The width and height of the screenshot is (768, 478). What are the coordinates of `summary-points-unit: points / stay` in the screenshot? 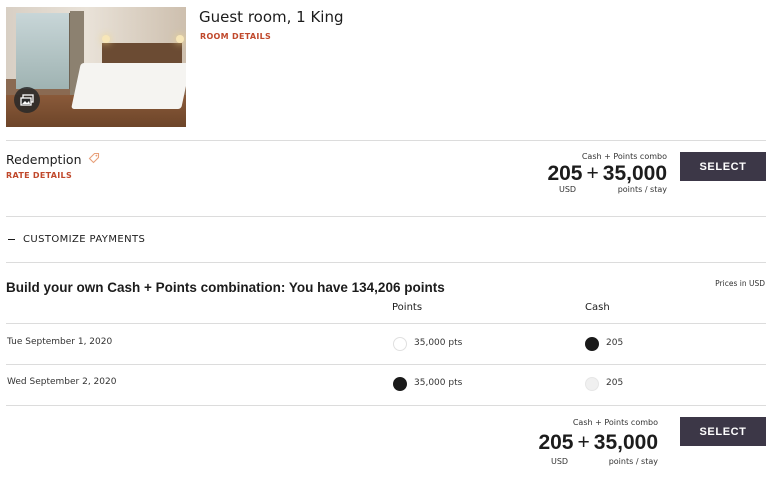 It's located at (633, 461).